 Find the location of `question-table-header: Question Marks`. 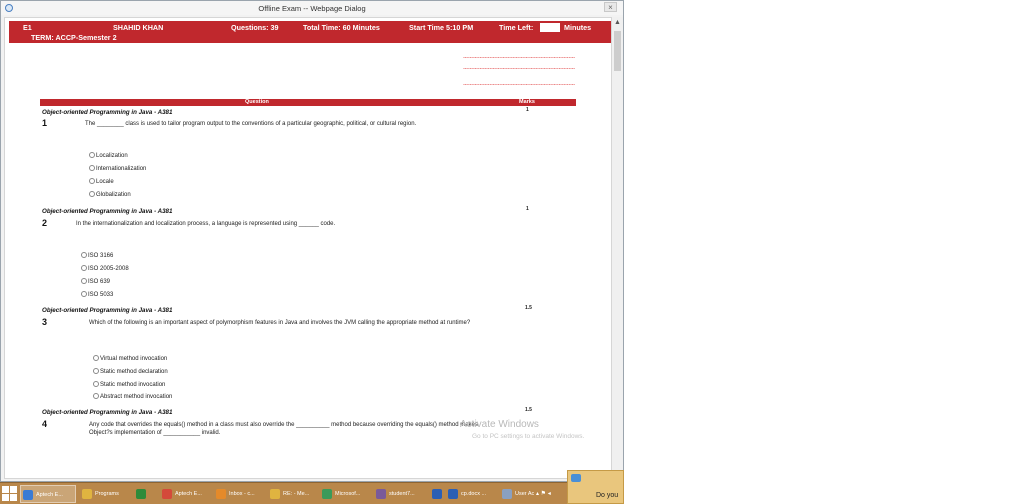

question-table-header: Question Marks is located at coordinates (308, 102).